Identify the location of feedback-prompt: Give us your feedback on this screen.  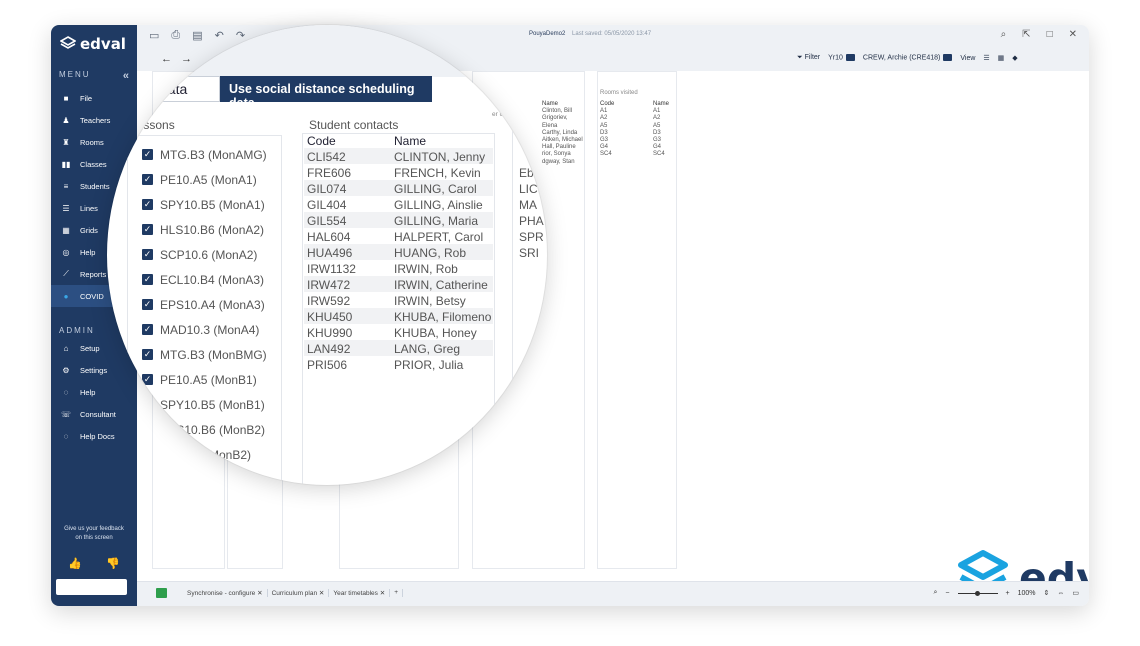
(94, 534).